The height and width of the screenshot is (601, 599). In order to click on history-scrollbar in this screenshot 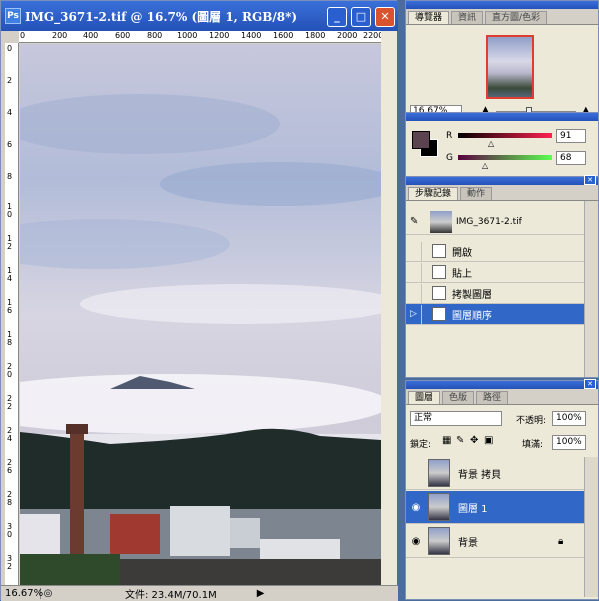, I will do `click(591, 289)`.